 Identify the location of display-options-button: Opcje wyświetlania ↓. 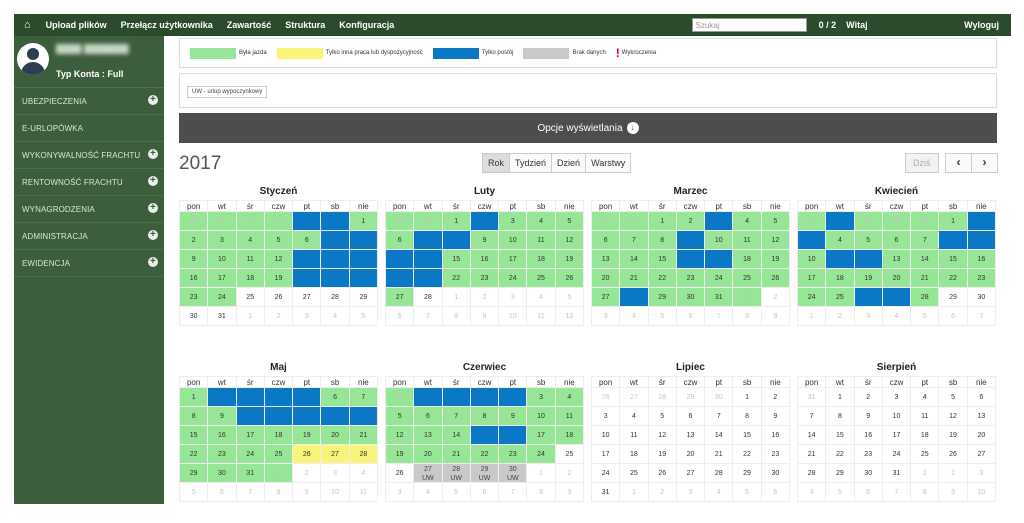
(588, 128).